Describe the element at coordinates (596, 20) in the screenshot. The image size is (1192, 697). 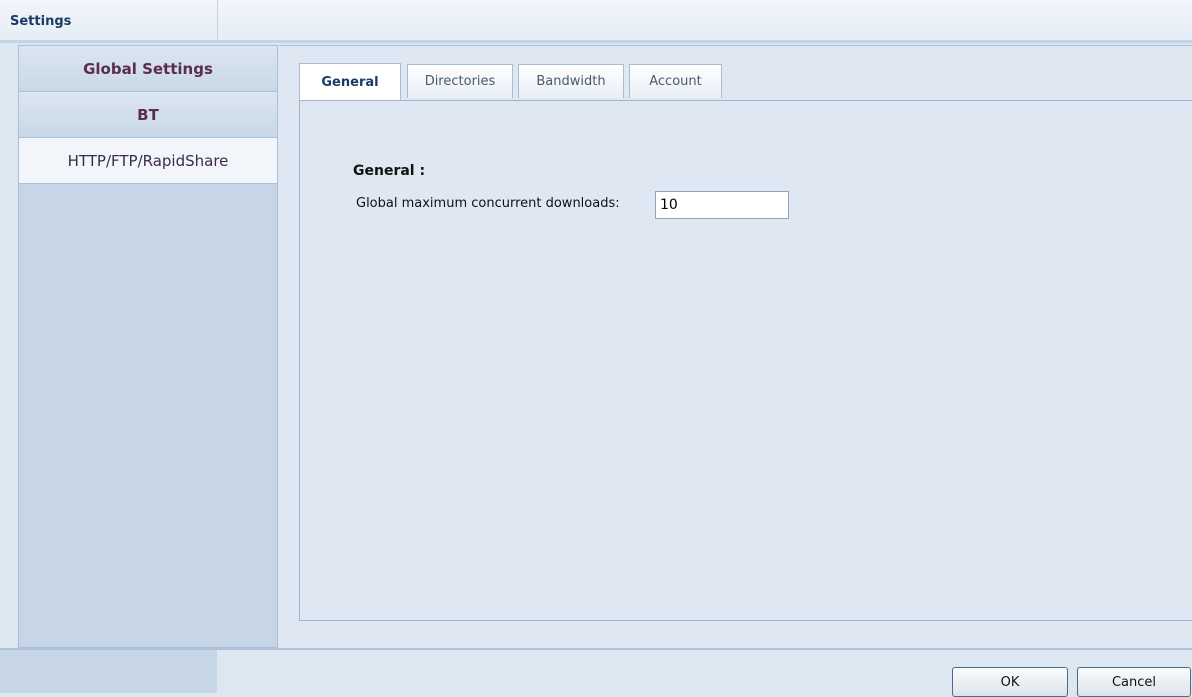
I see `title-bar: Settings` at that location.